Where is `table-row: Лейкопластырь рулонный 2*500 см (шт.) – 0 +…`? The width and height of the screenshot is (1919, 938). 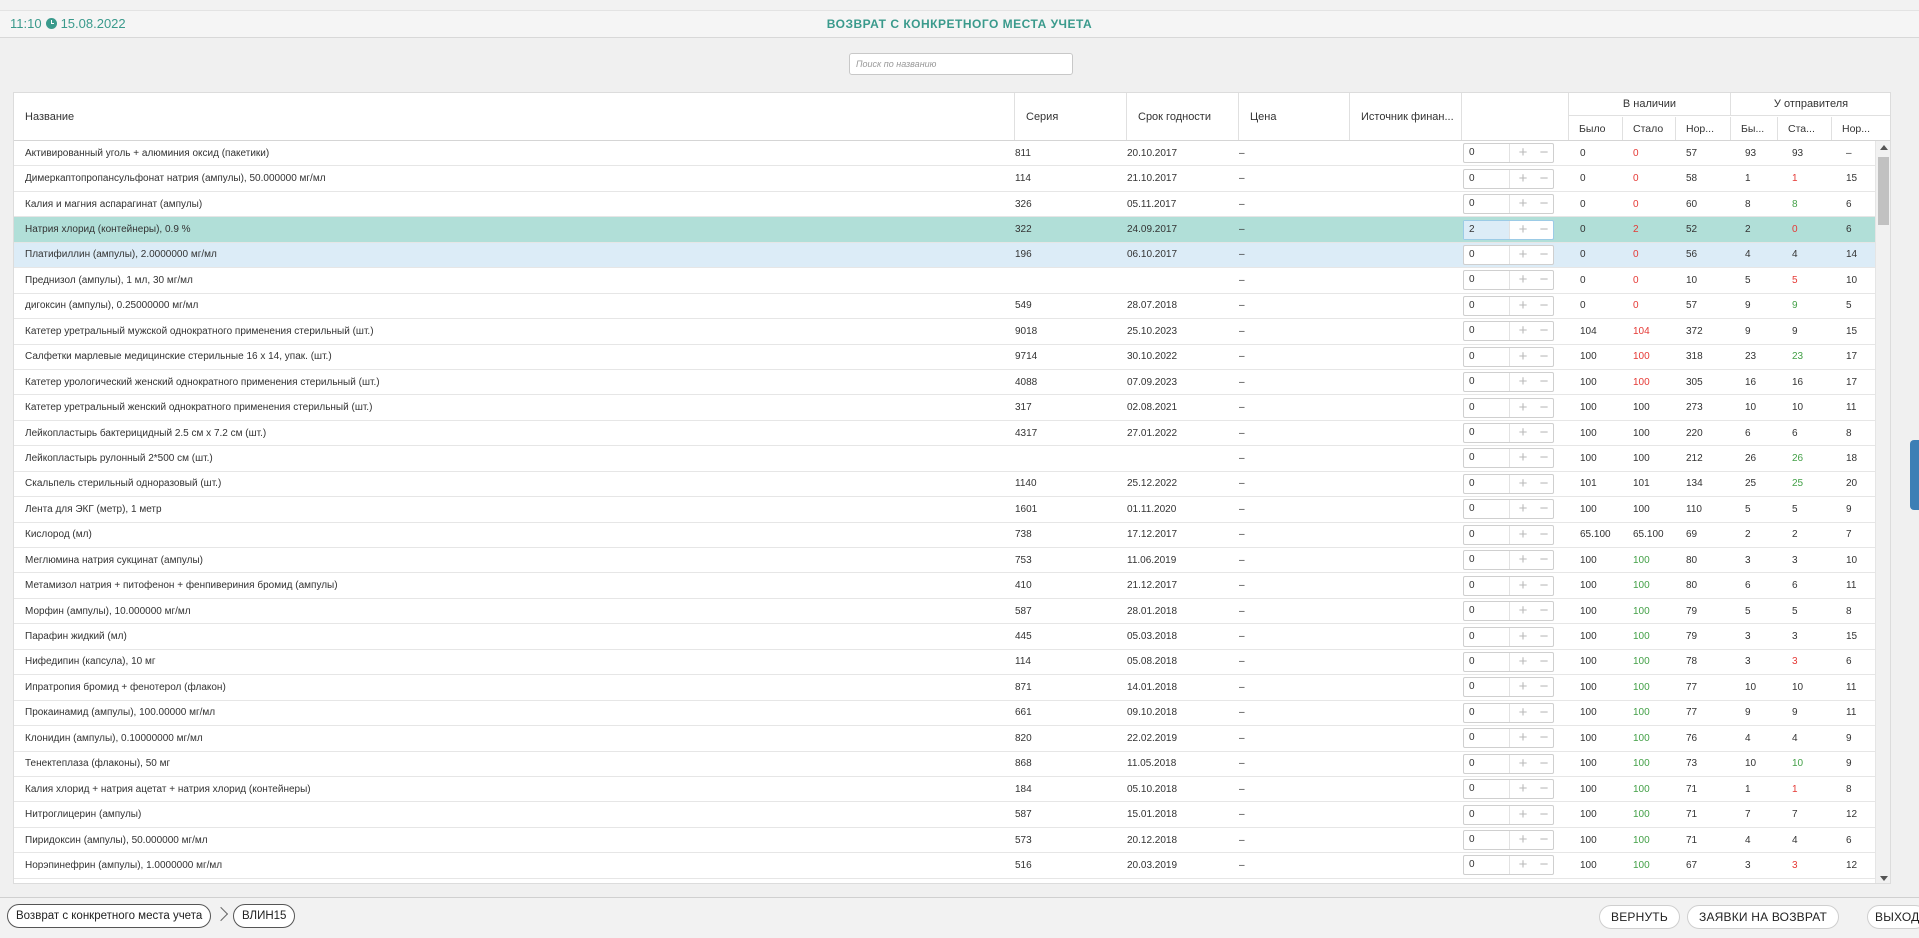 table-row: Лейкопластырь рулонный 2*500 см (шт.) – 0 +… is located at coordinates (952, 459).